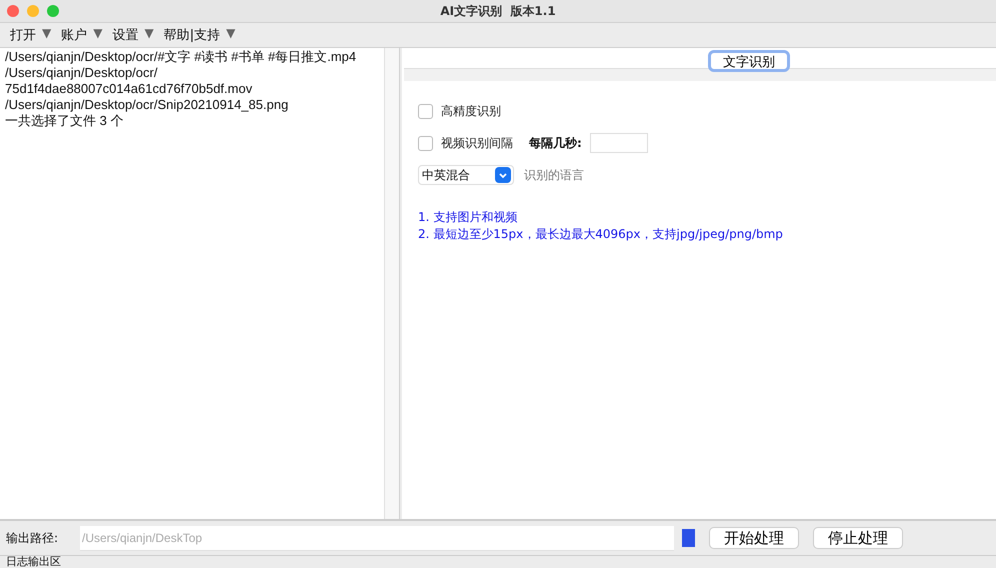 The width and height of the screenshot is (996, 568). I want to click on menu-item: 账户 ▼, so click(81, 35).